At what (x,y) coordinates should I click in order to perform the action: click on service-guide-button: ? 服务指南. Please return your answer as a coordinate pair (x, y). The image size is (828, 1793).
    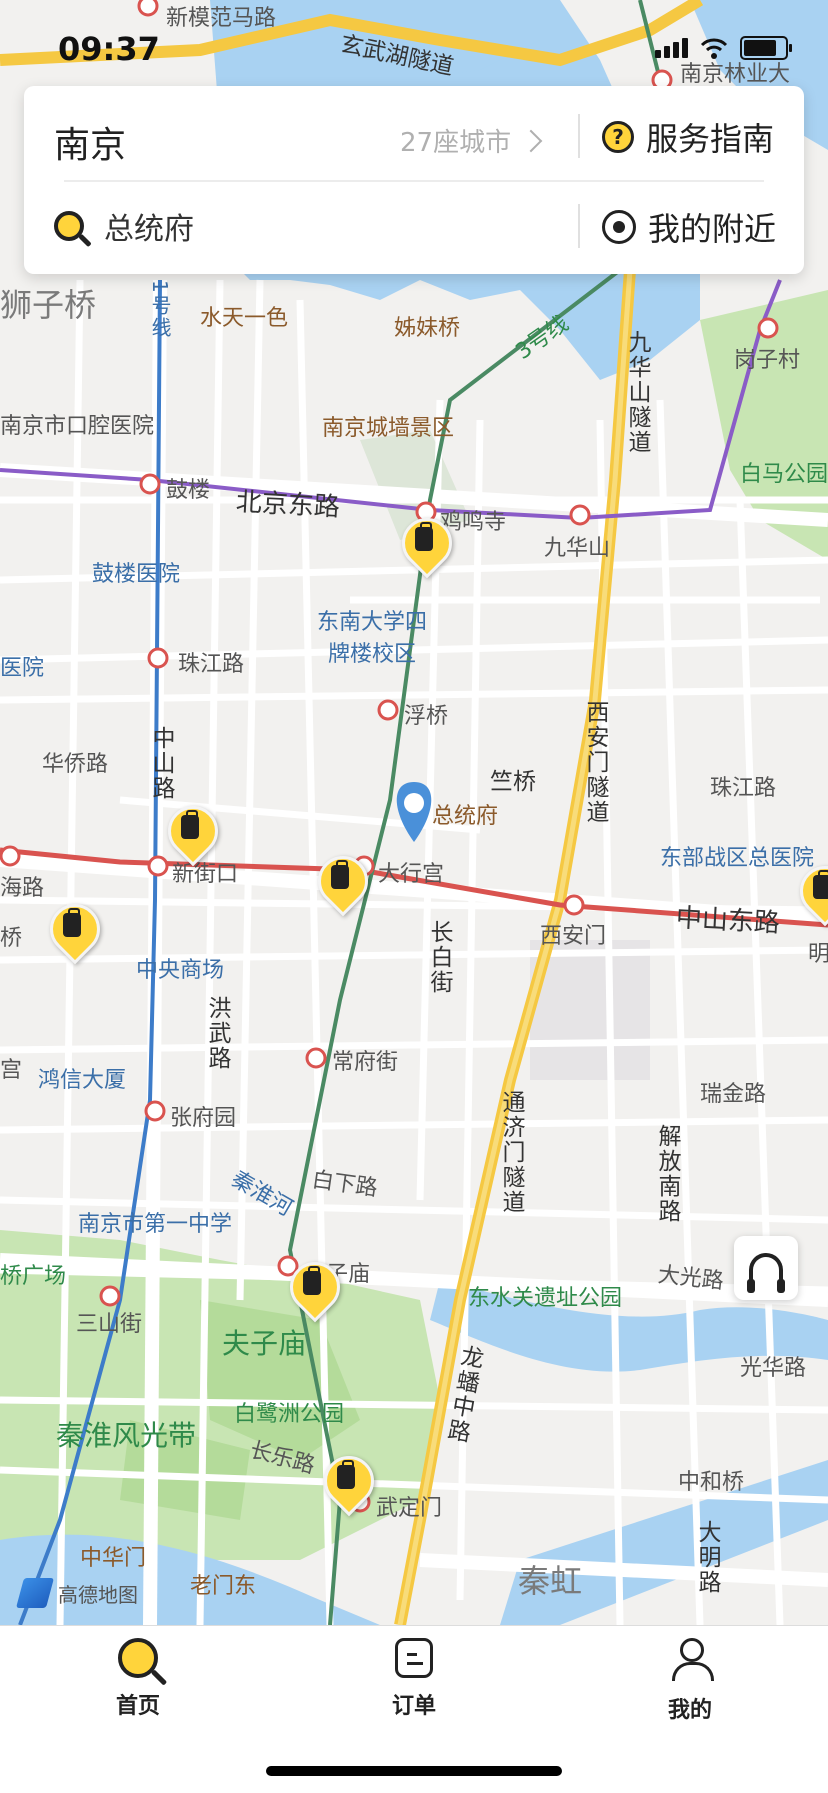
    Looking at the image, I should click on (688, 137).